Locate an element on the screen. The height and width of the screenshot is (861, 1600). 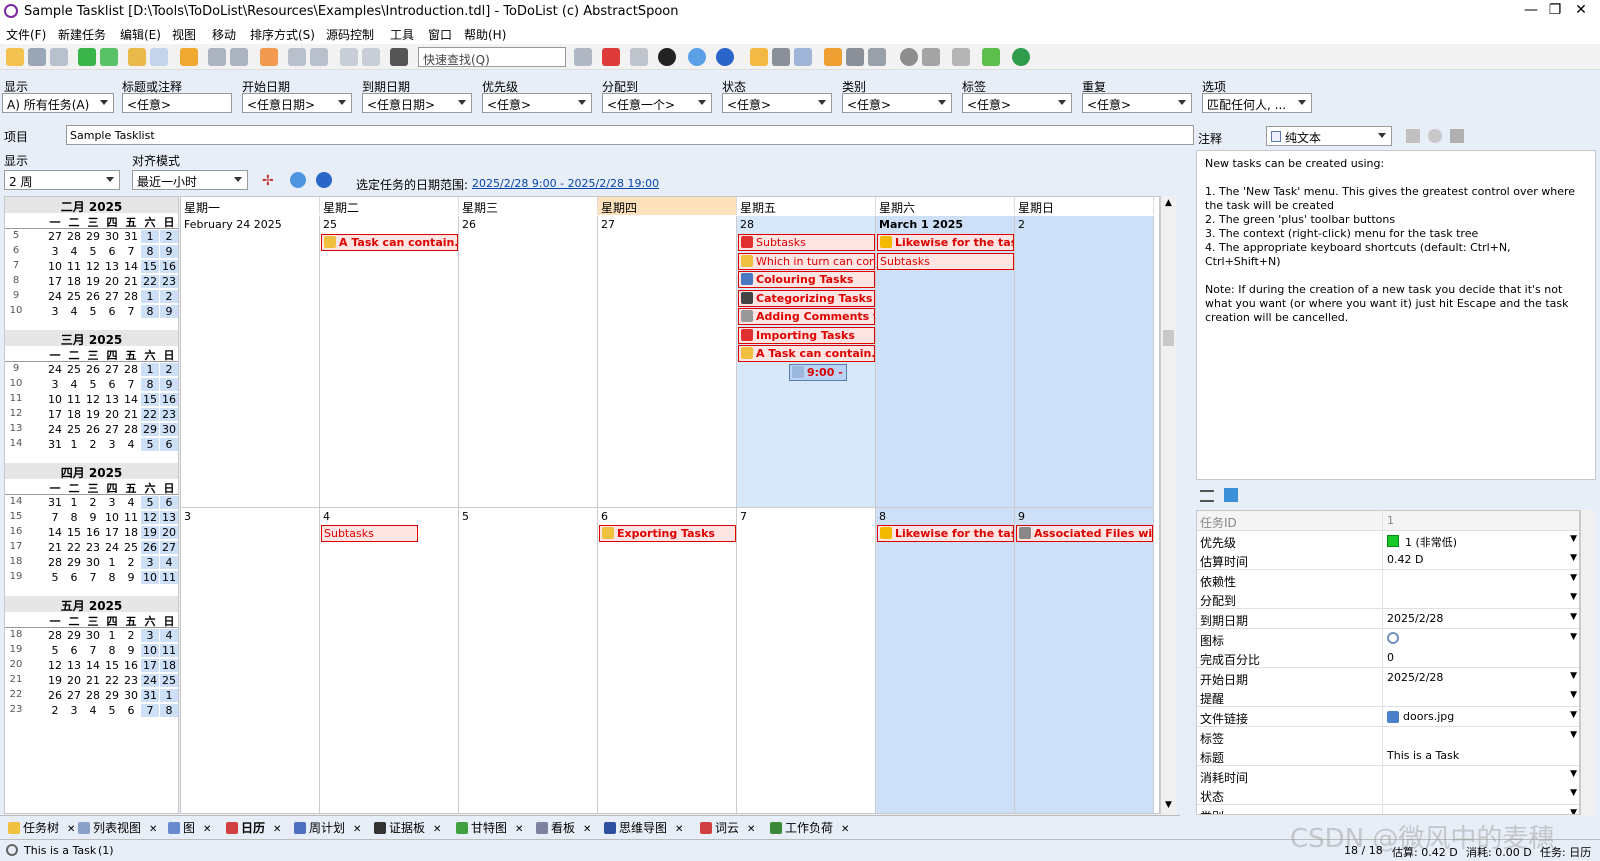
filter-priority-combo: <任意> is located at coordinates (537, 103).